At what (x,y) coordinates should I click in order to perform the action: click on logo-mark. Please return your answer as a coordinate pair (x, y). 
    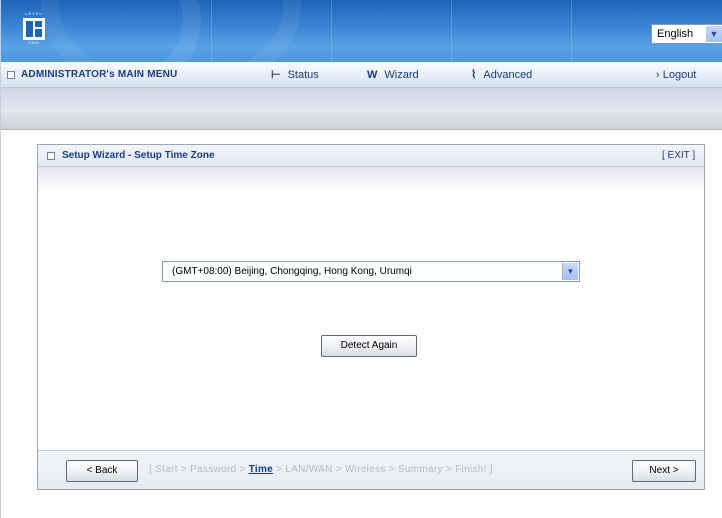
    Looking at the image, I should click on (34, 29).